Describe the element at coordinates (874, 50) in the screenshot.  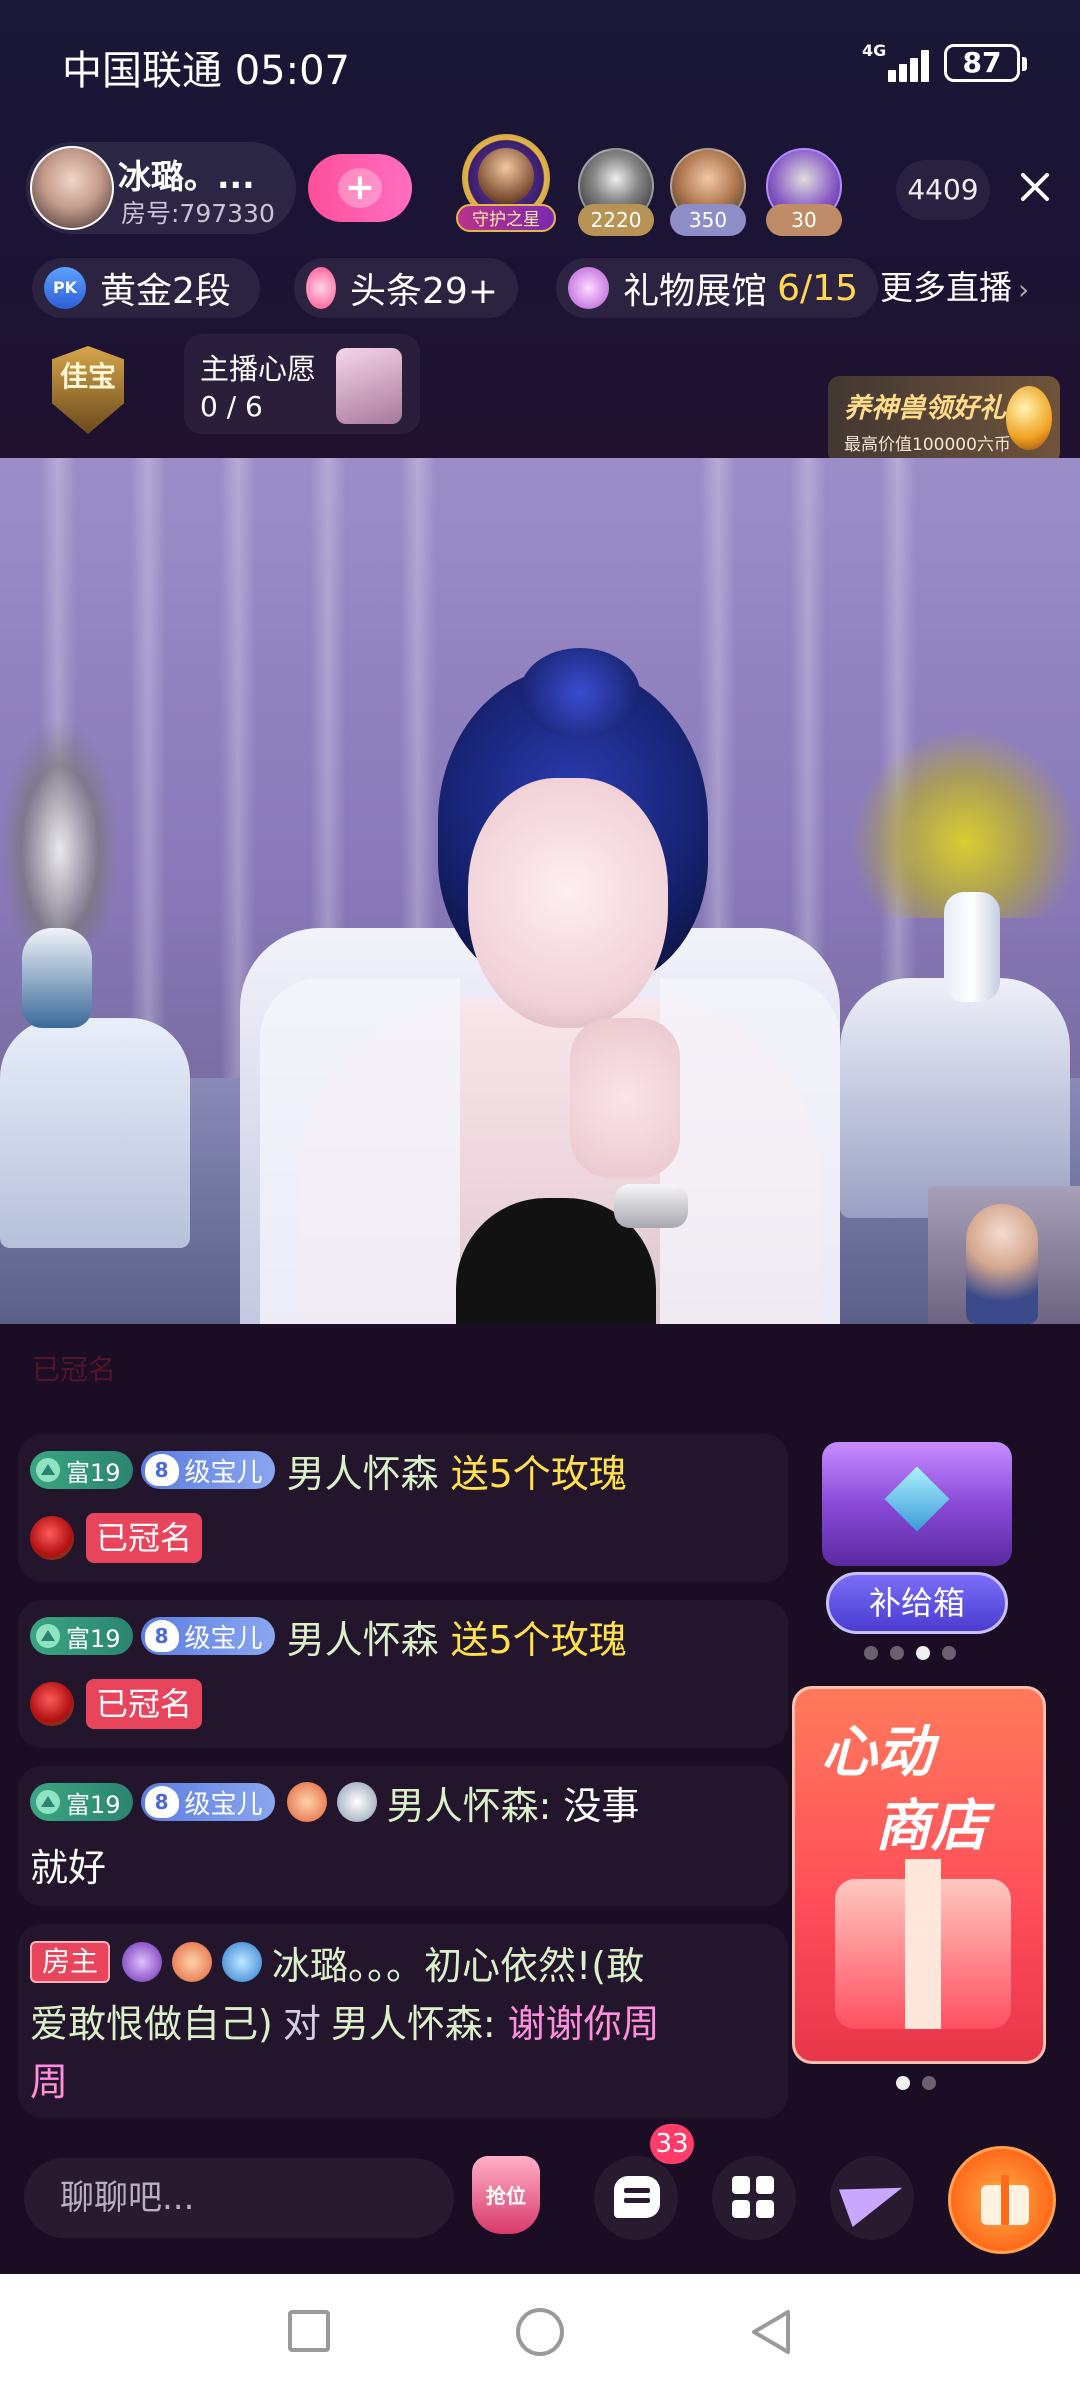
I see `network-type: 4G` at that location.